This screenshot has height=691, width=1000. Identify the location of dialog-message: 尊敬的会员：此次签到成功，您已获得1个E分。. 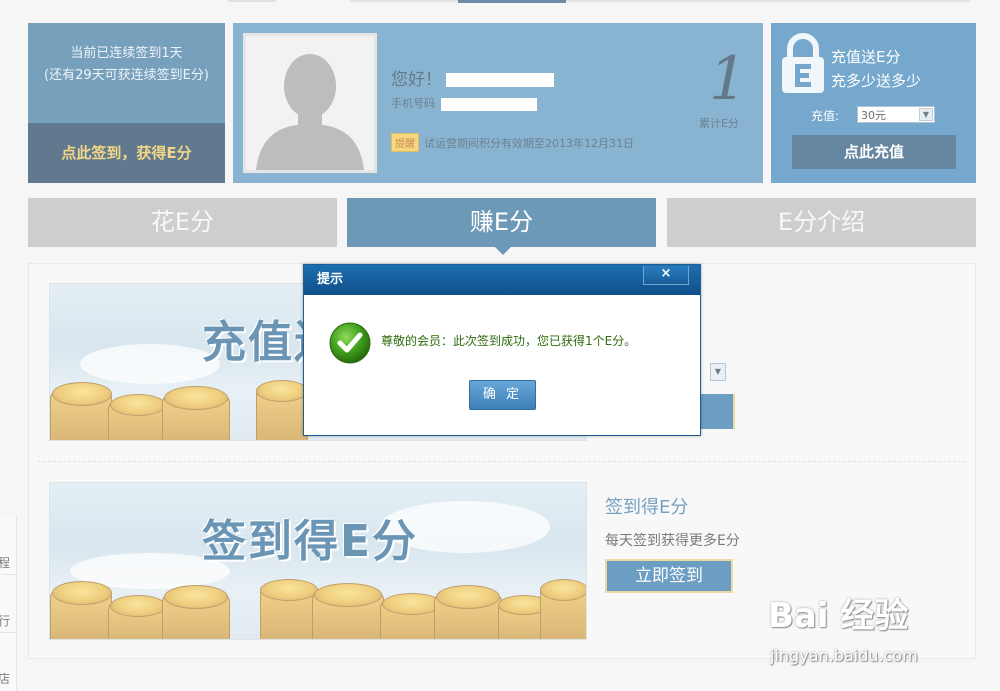
(509, 341).